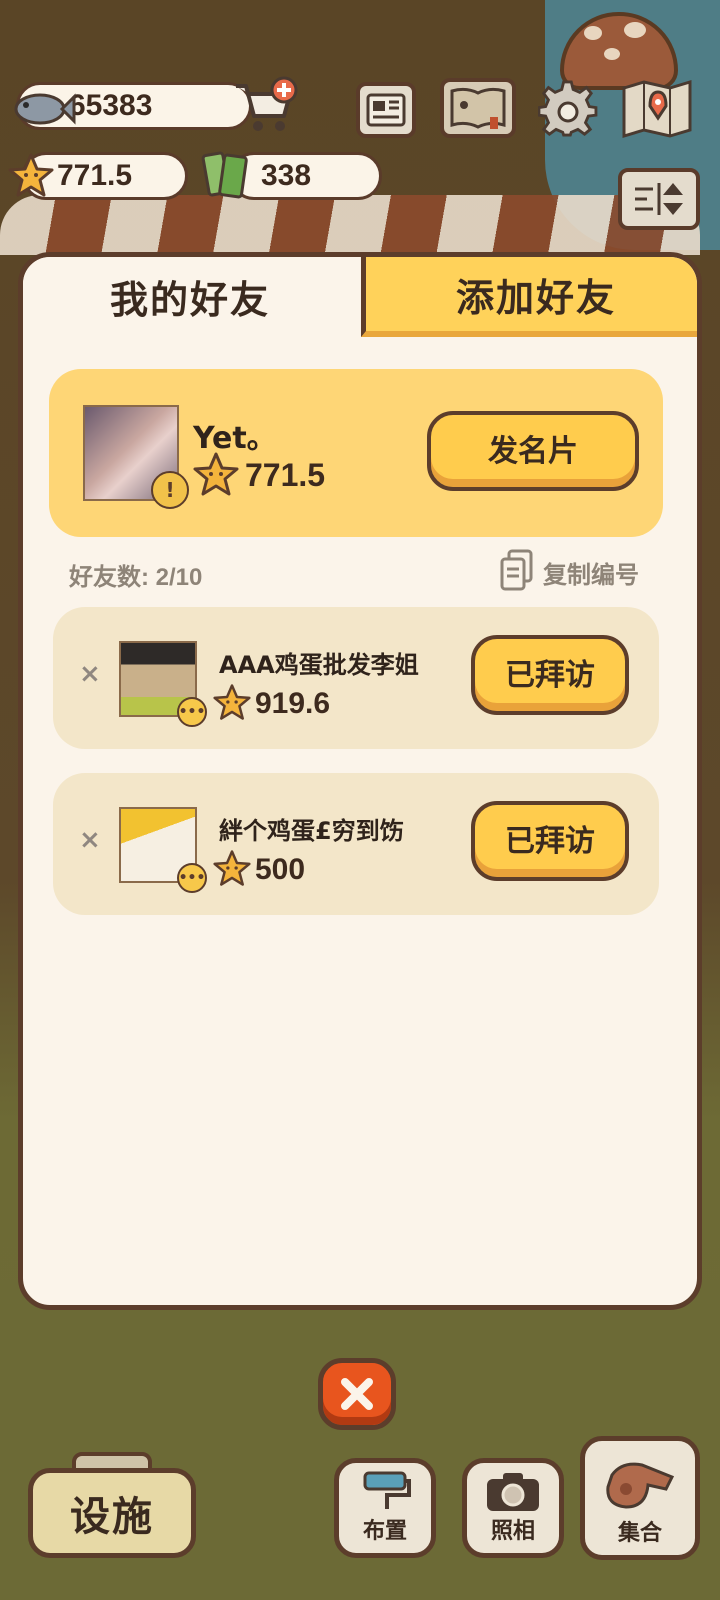 The height and width of the screenshot is (1600, 720). What do you see at coordinates (517, 571) in the screenshot?
I see `copy-icon` at bounding box center [517, 571].